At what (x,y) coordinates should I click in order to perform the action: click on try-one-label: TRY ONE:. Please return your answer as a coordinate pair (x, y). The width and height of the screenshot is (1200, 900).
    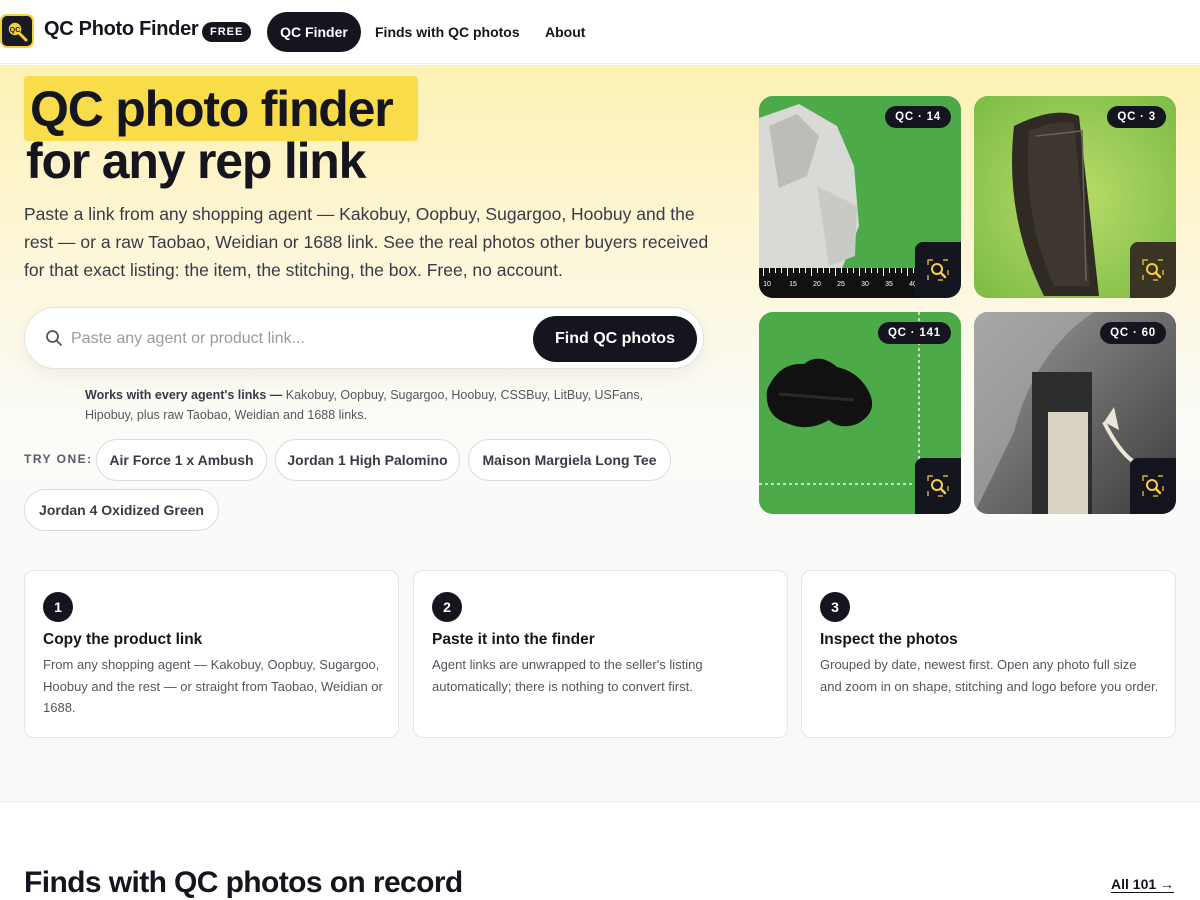
    Looking at the image, I should click on (58, 459).